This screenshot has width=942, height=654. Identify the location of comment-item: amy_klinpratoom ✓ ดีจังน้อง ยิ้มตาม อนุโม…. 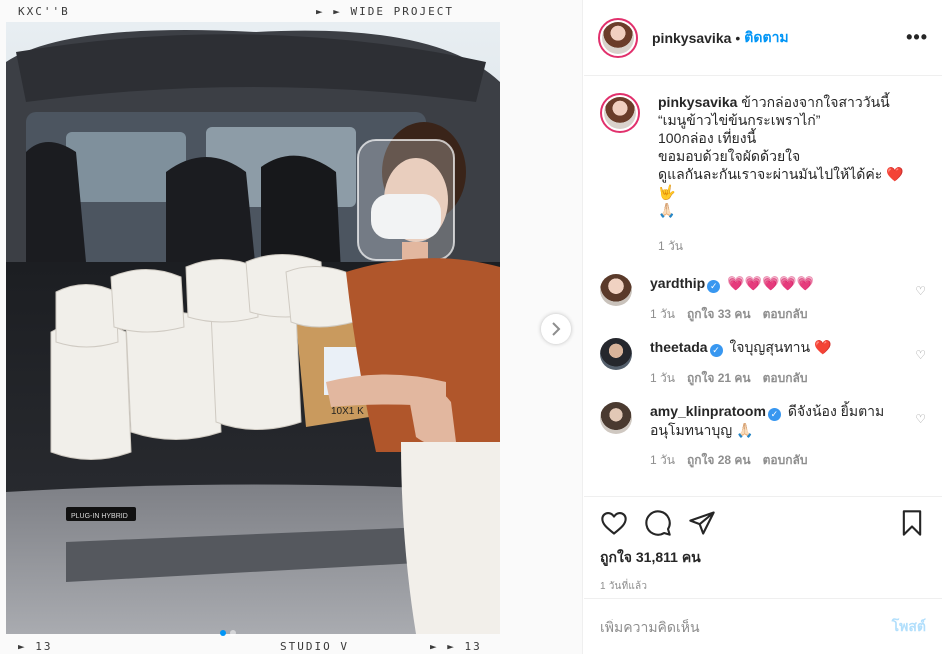
(764, 436).